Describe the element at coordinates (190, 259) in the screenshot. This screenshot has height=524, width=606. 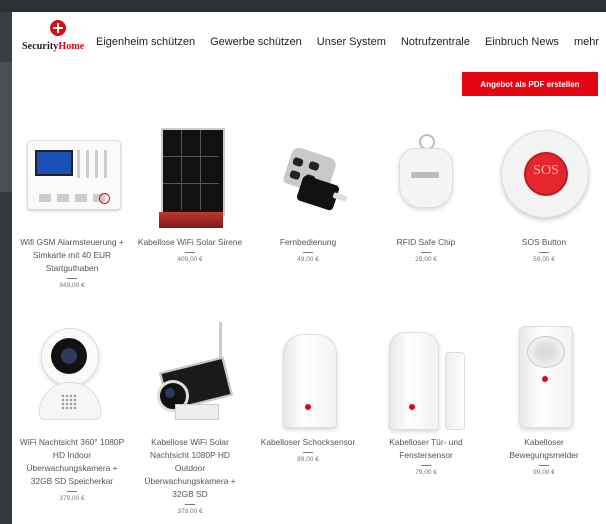
I see `product-price: 409,00 €` at that location.